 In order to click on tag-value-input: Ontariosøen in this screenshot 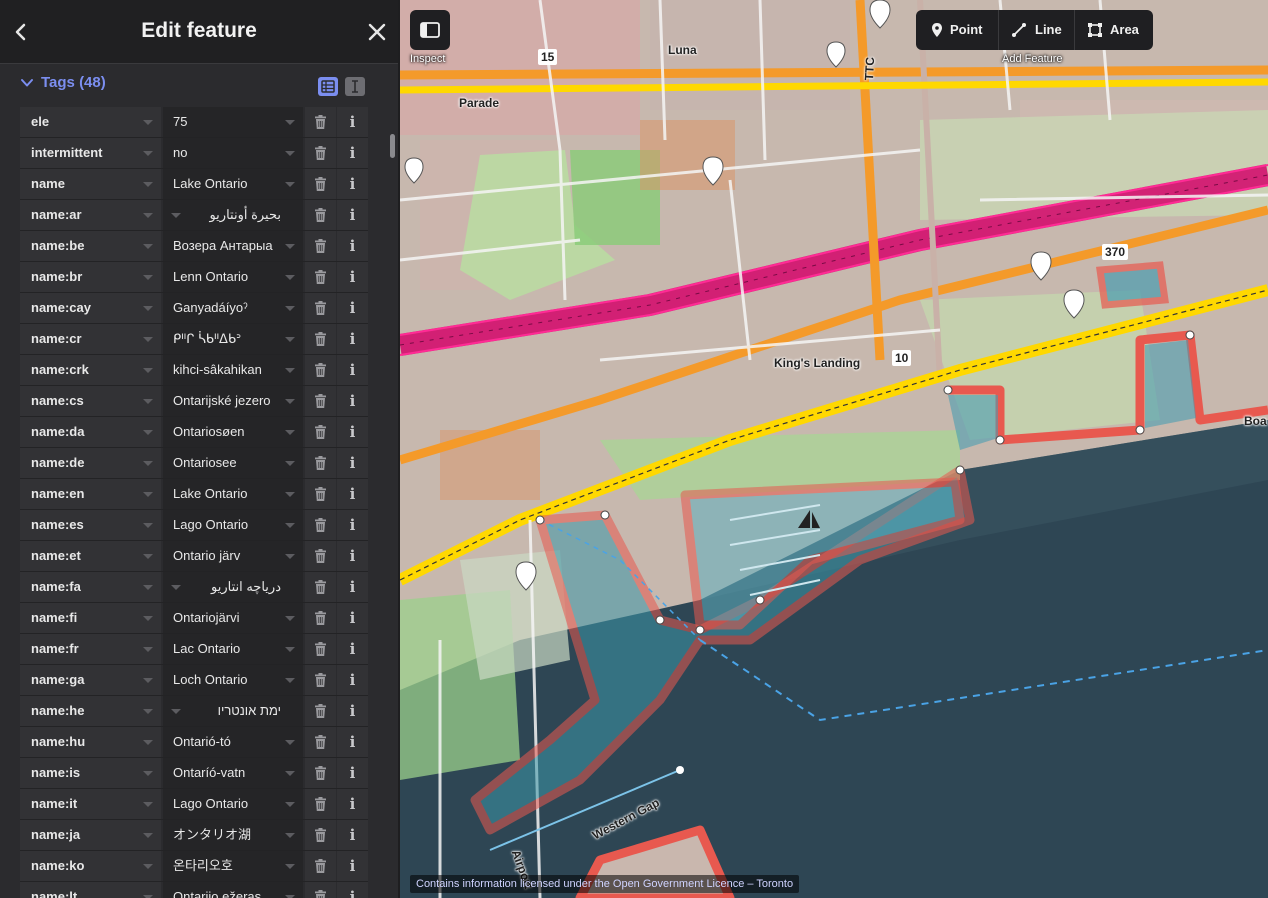, I will do `click(233, 432)`.